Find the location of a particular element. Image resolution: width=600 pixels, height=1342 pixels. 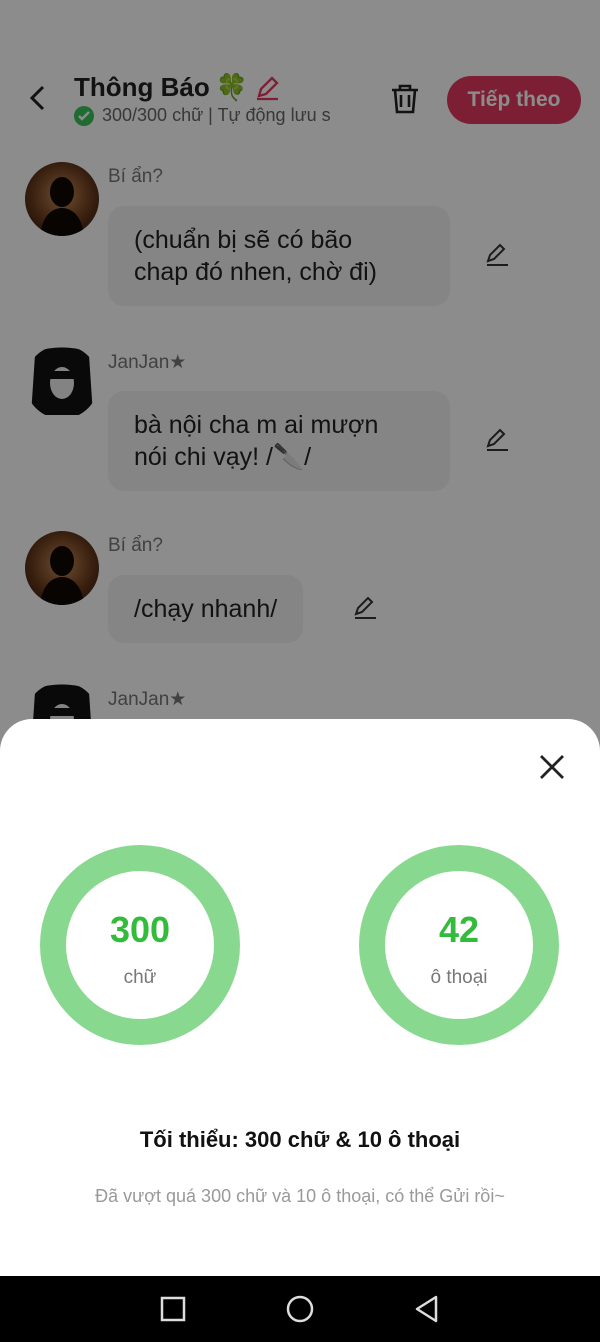

word-count-ring: 300 chữ is located at coordinates (140, 945).